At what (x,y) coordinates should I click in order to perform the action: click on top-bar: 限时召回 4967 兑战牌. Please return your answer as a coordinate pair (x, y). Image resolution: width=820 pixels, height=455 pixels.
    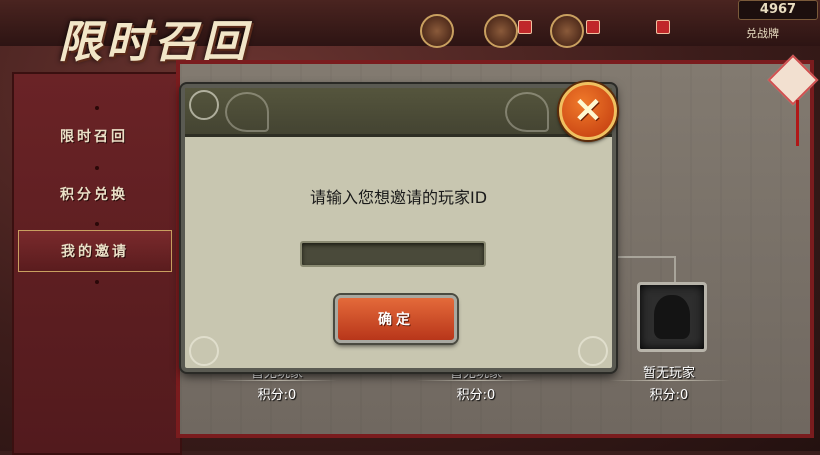
    Looking at the image, I should click on (410, 34).